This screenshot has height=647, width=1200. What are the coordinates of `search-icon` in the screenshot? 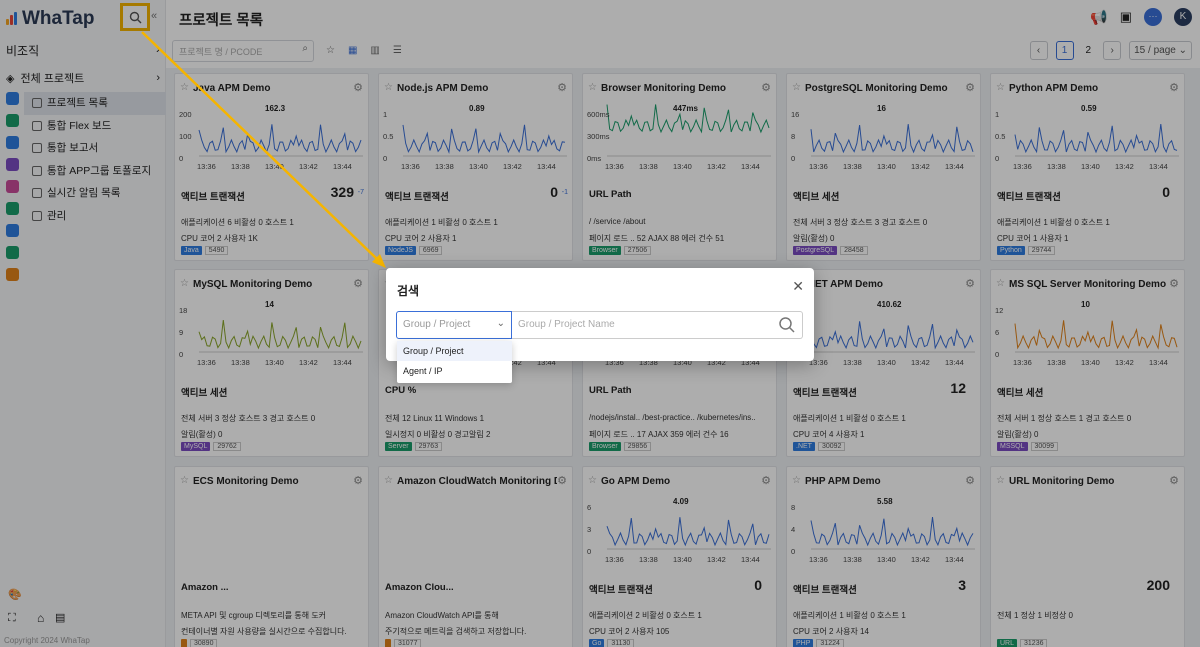 It's located at (787, 325).